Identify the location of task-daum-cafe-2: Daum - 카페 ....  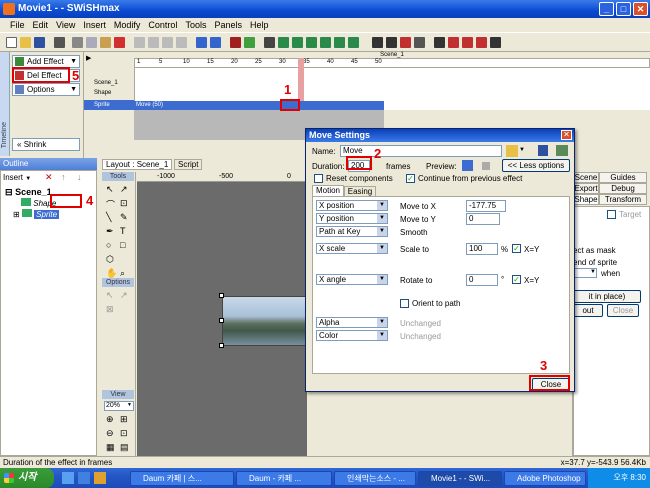
(284, 478).